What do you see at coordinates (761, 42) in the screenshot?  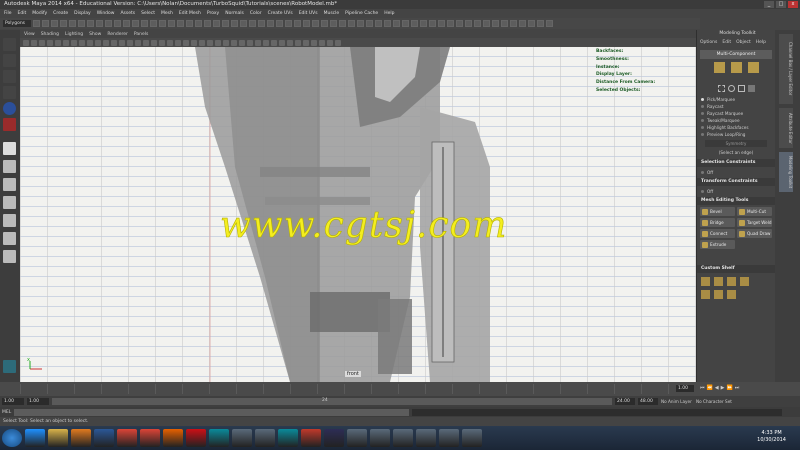 I see `mt-tab-help: Help` at bounding box center [761, 42].